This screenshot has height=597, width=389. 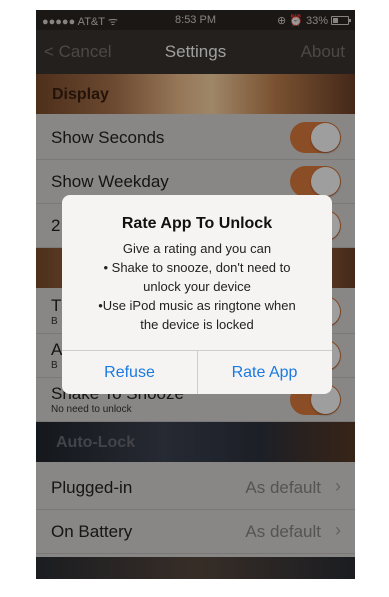 I want to click on alert-message-line: the device is locked, so click(x=197, y=324).